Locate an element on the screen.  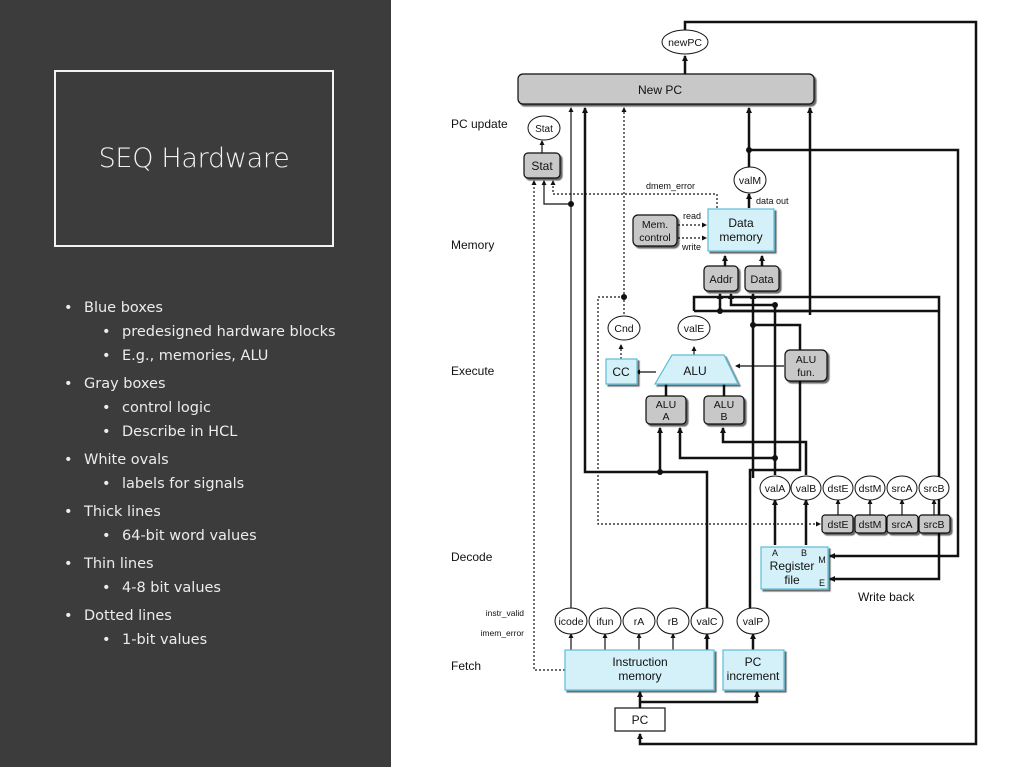
wire-imem-error is located at coordinates (548, 425).